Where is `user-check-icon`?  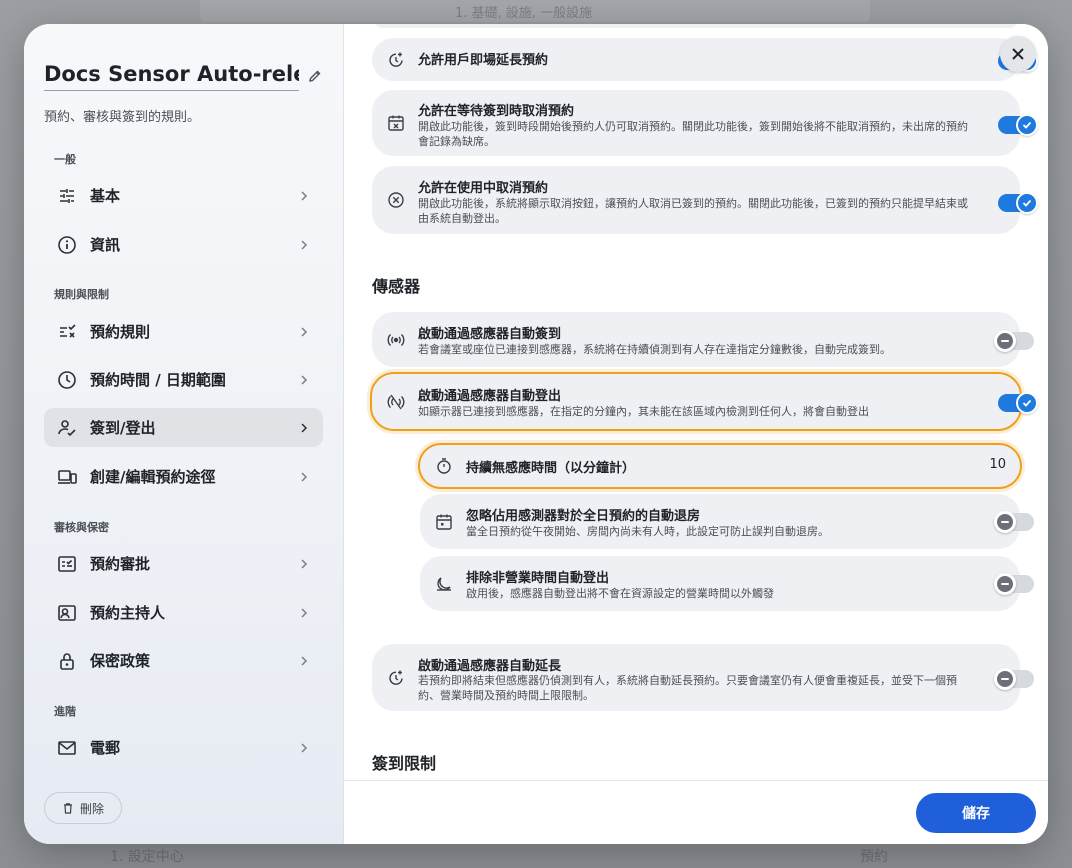
user-check-icon is located at coordinates (67, 428).